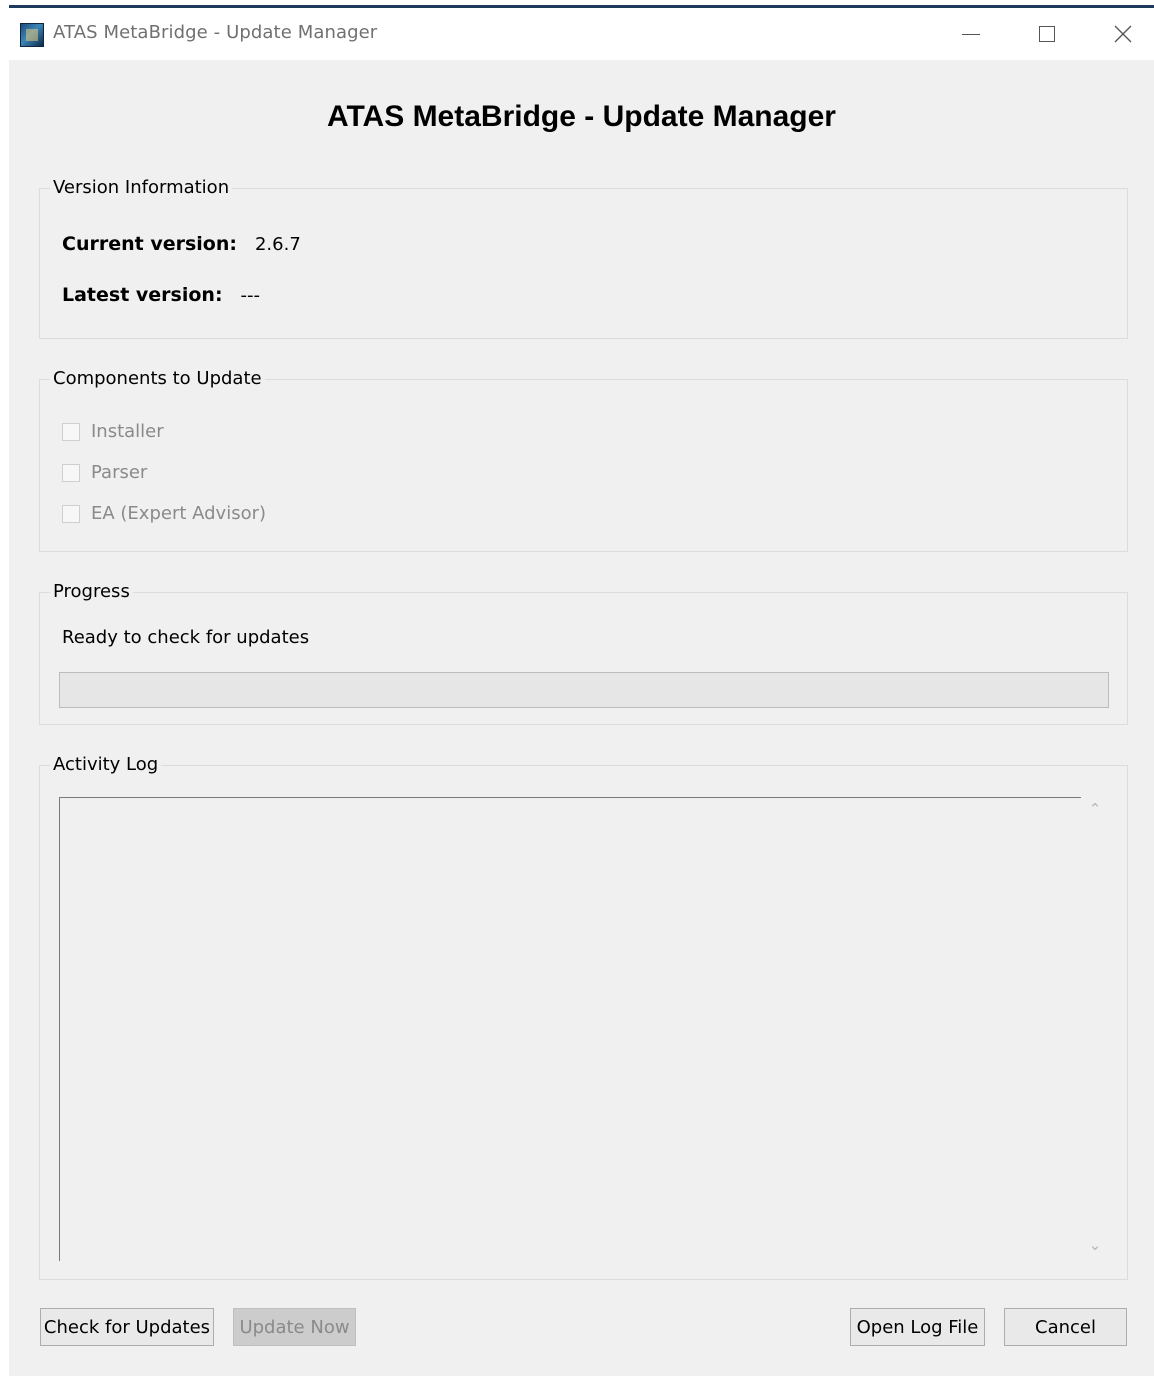 The image size is (1154, 1376). What do you see at coordinates (149, 244) in the screenshot?
I see `current-version-label: Current version:` at bounding box center [149, 244].